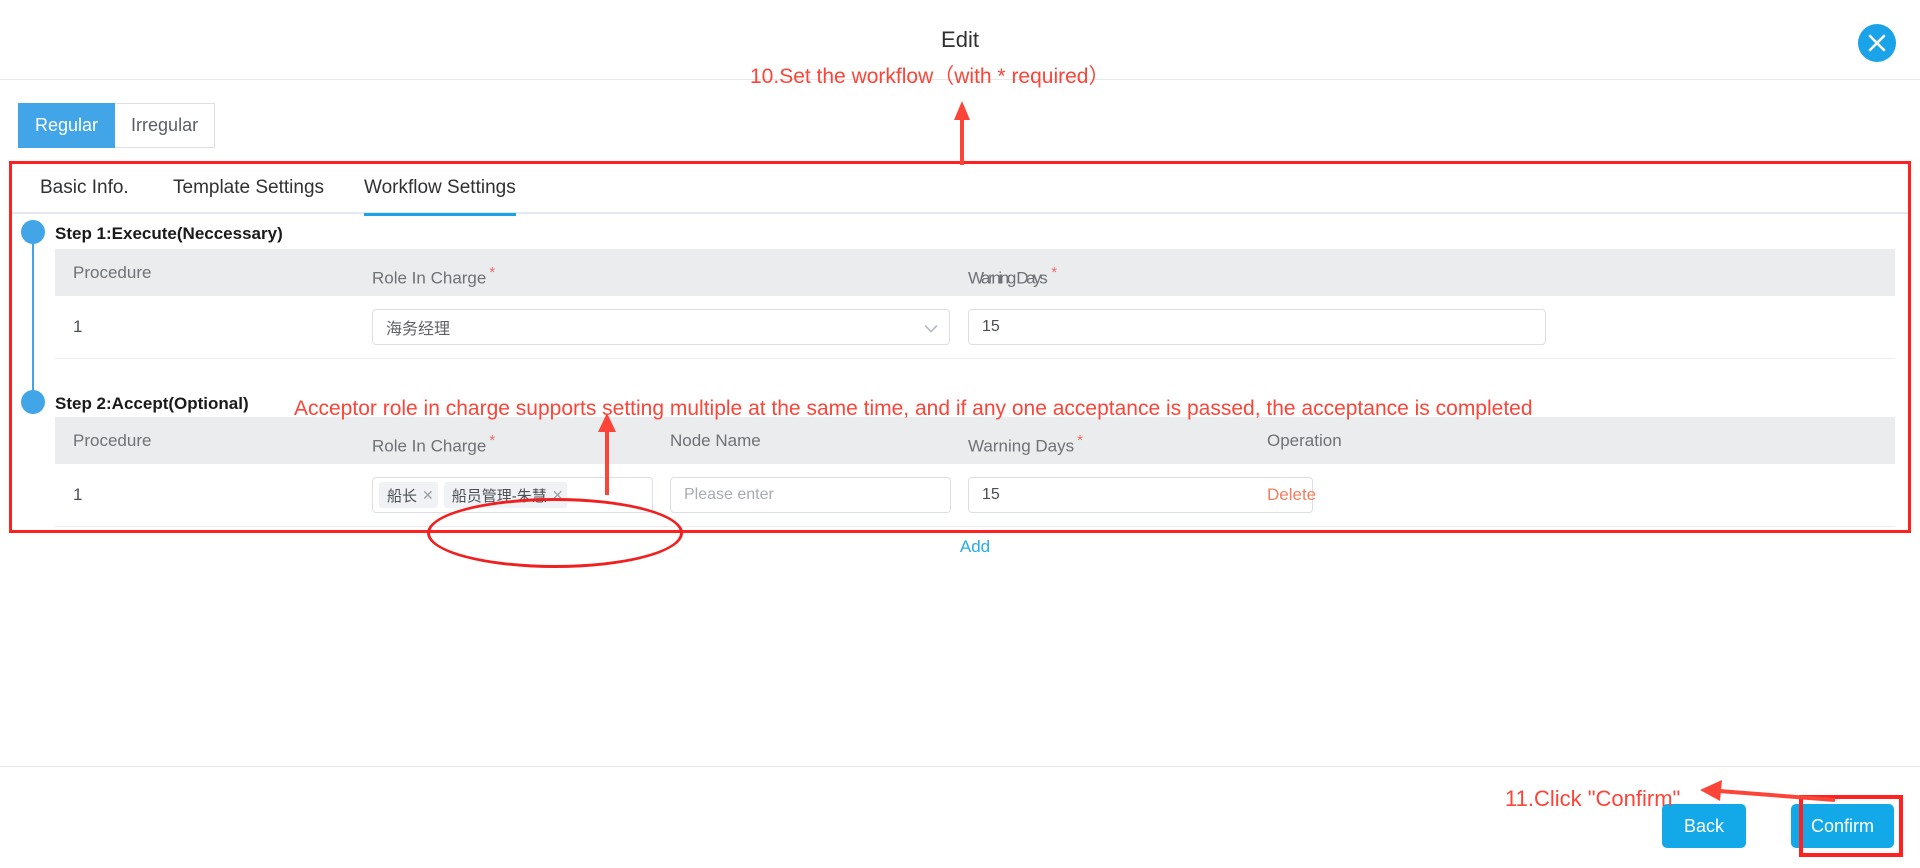 The width and height of the screenshot is (1920, 868). Describe the element at coordinates (169, 233) in the screenshot. I see `step-1-title: Step 1:Execute(Neccessary)` at that location.